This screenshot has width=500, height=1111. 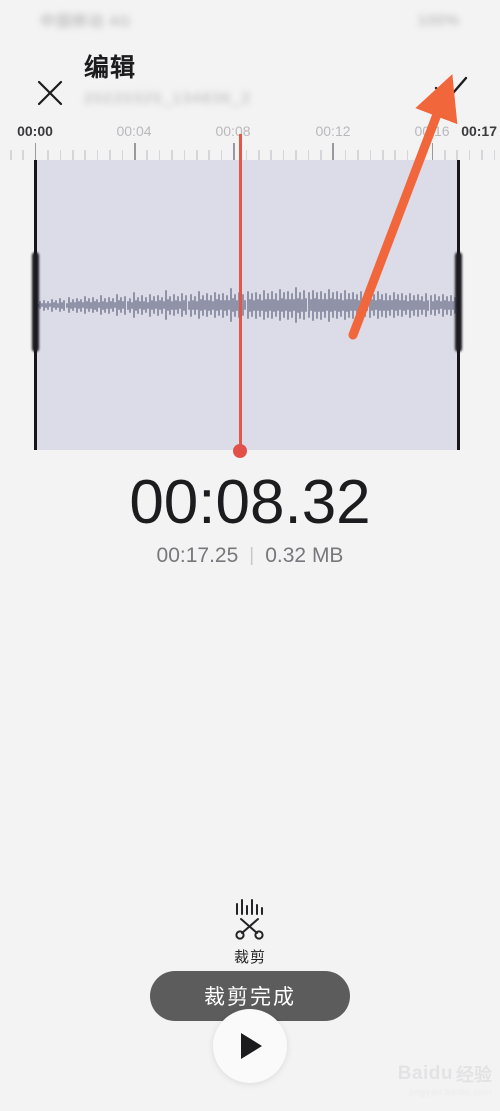 What do you see at coordinates (304, 555) in the screenshot?
I see `file-size: 0.32 MB` at bounding box center [304, 555].